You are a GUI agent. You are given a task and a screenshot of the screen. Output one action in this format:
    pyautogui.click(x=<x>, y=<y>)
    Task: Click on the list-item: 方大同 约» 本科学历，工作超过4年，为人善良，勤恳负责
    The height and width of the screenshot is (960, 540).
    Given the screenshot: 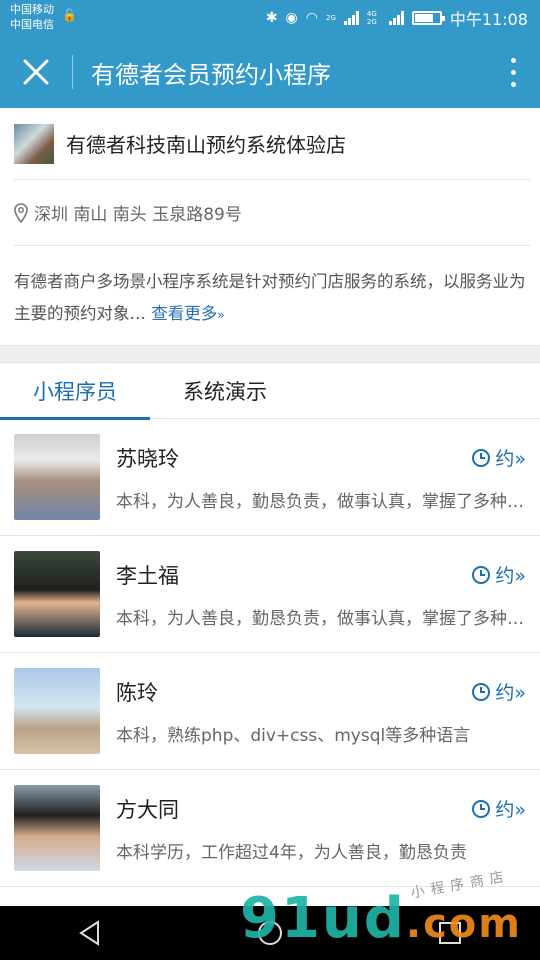 What is the action you would take?
    pyautogui.click(x=270, y=828)
    